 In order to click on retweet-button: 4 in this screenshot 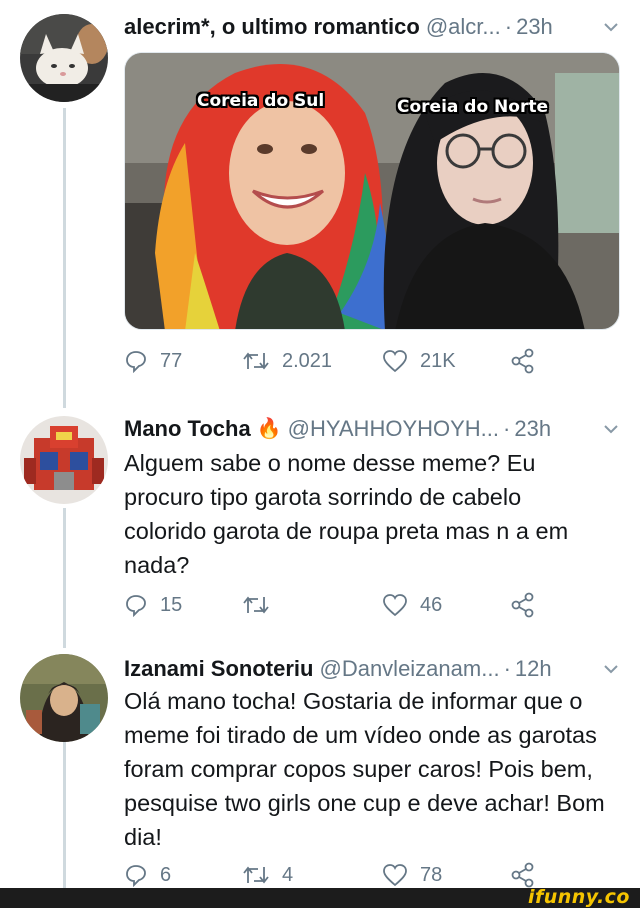, I will do `click(267, 875)`.